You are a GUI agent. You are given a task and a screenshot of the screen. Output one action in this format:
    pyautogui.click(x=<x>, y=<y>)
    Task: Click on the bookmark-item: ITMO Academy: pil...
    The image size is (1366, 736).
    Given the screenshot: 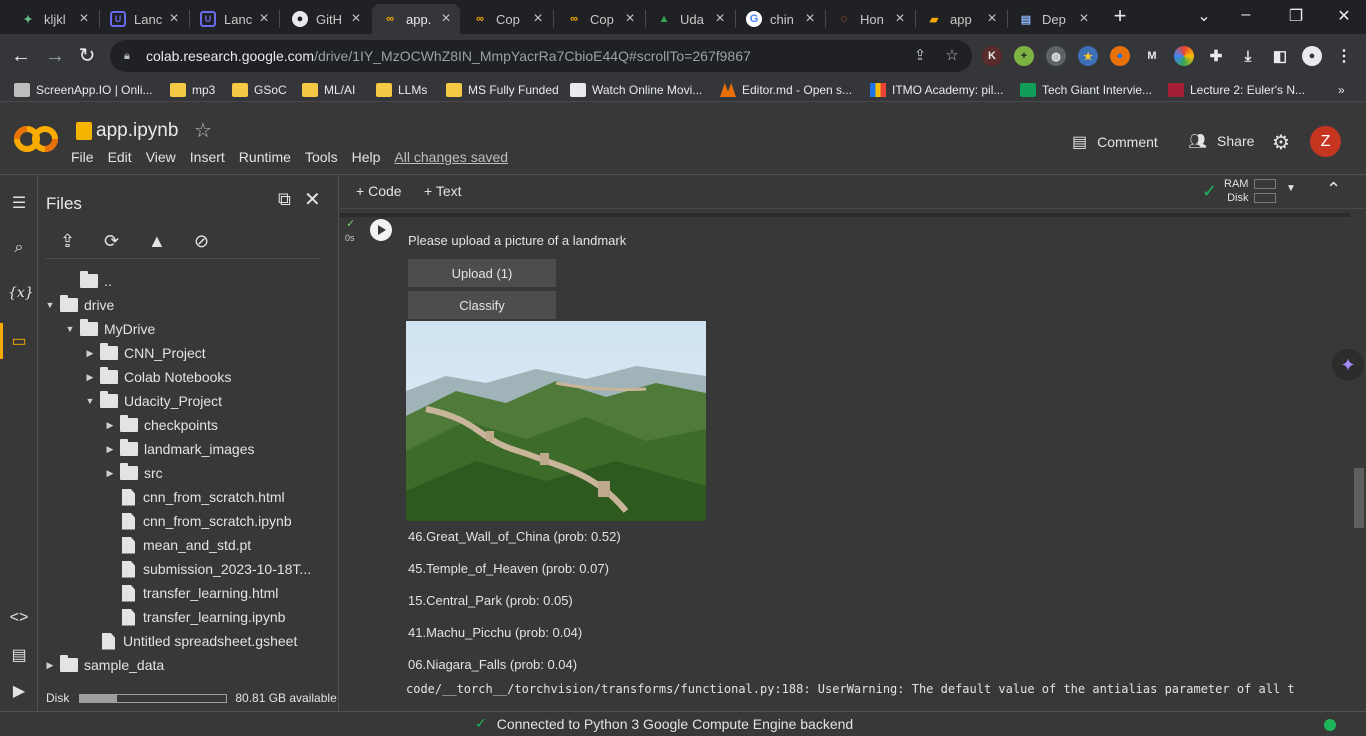 What is the action you would take?
    pyautogui.click(x=936, y=90)
    